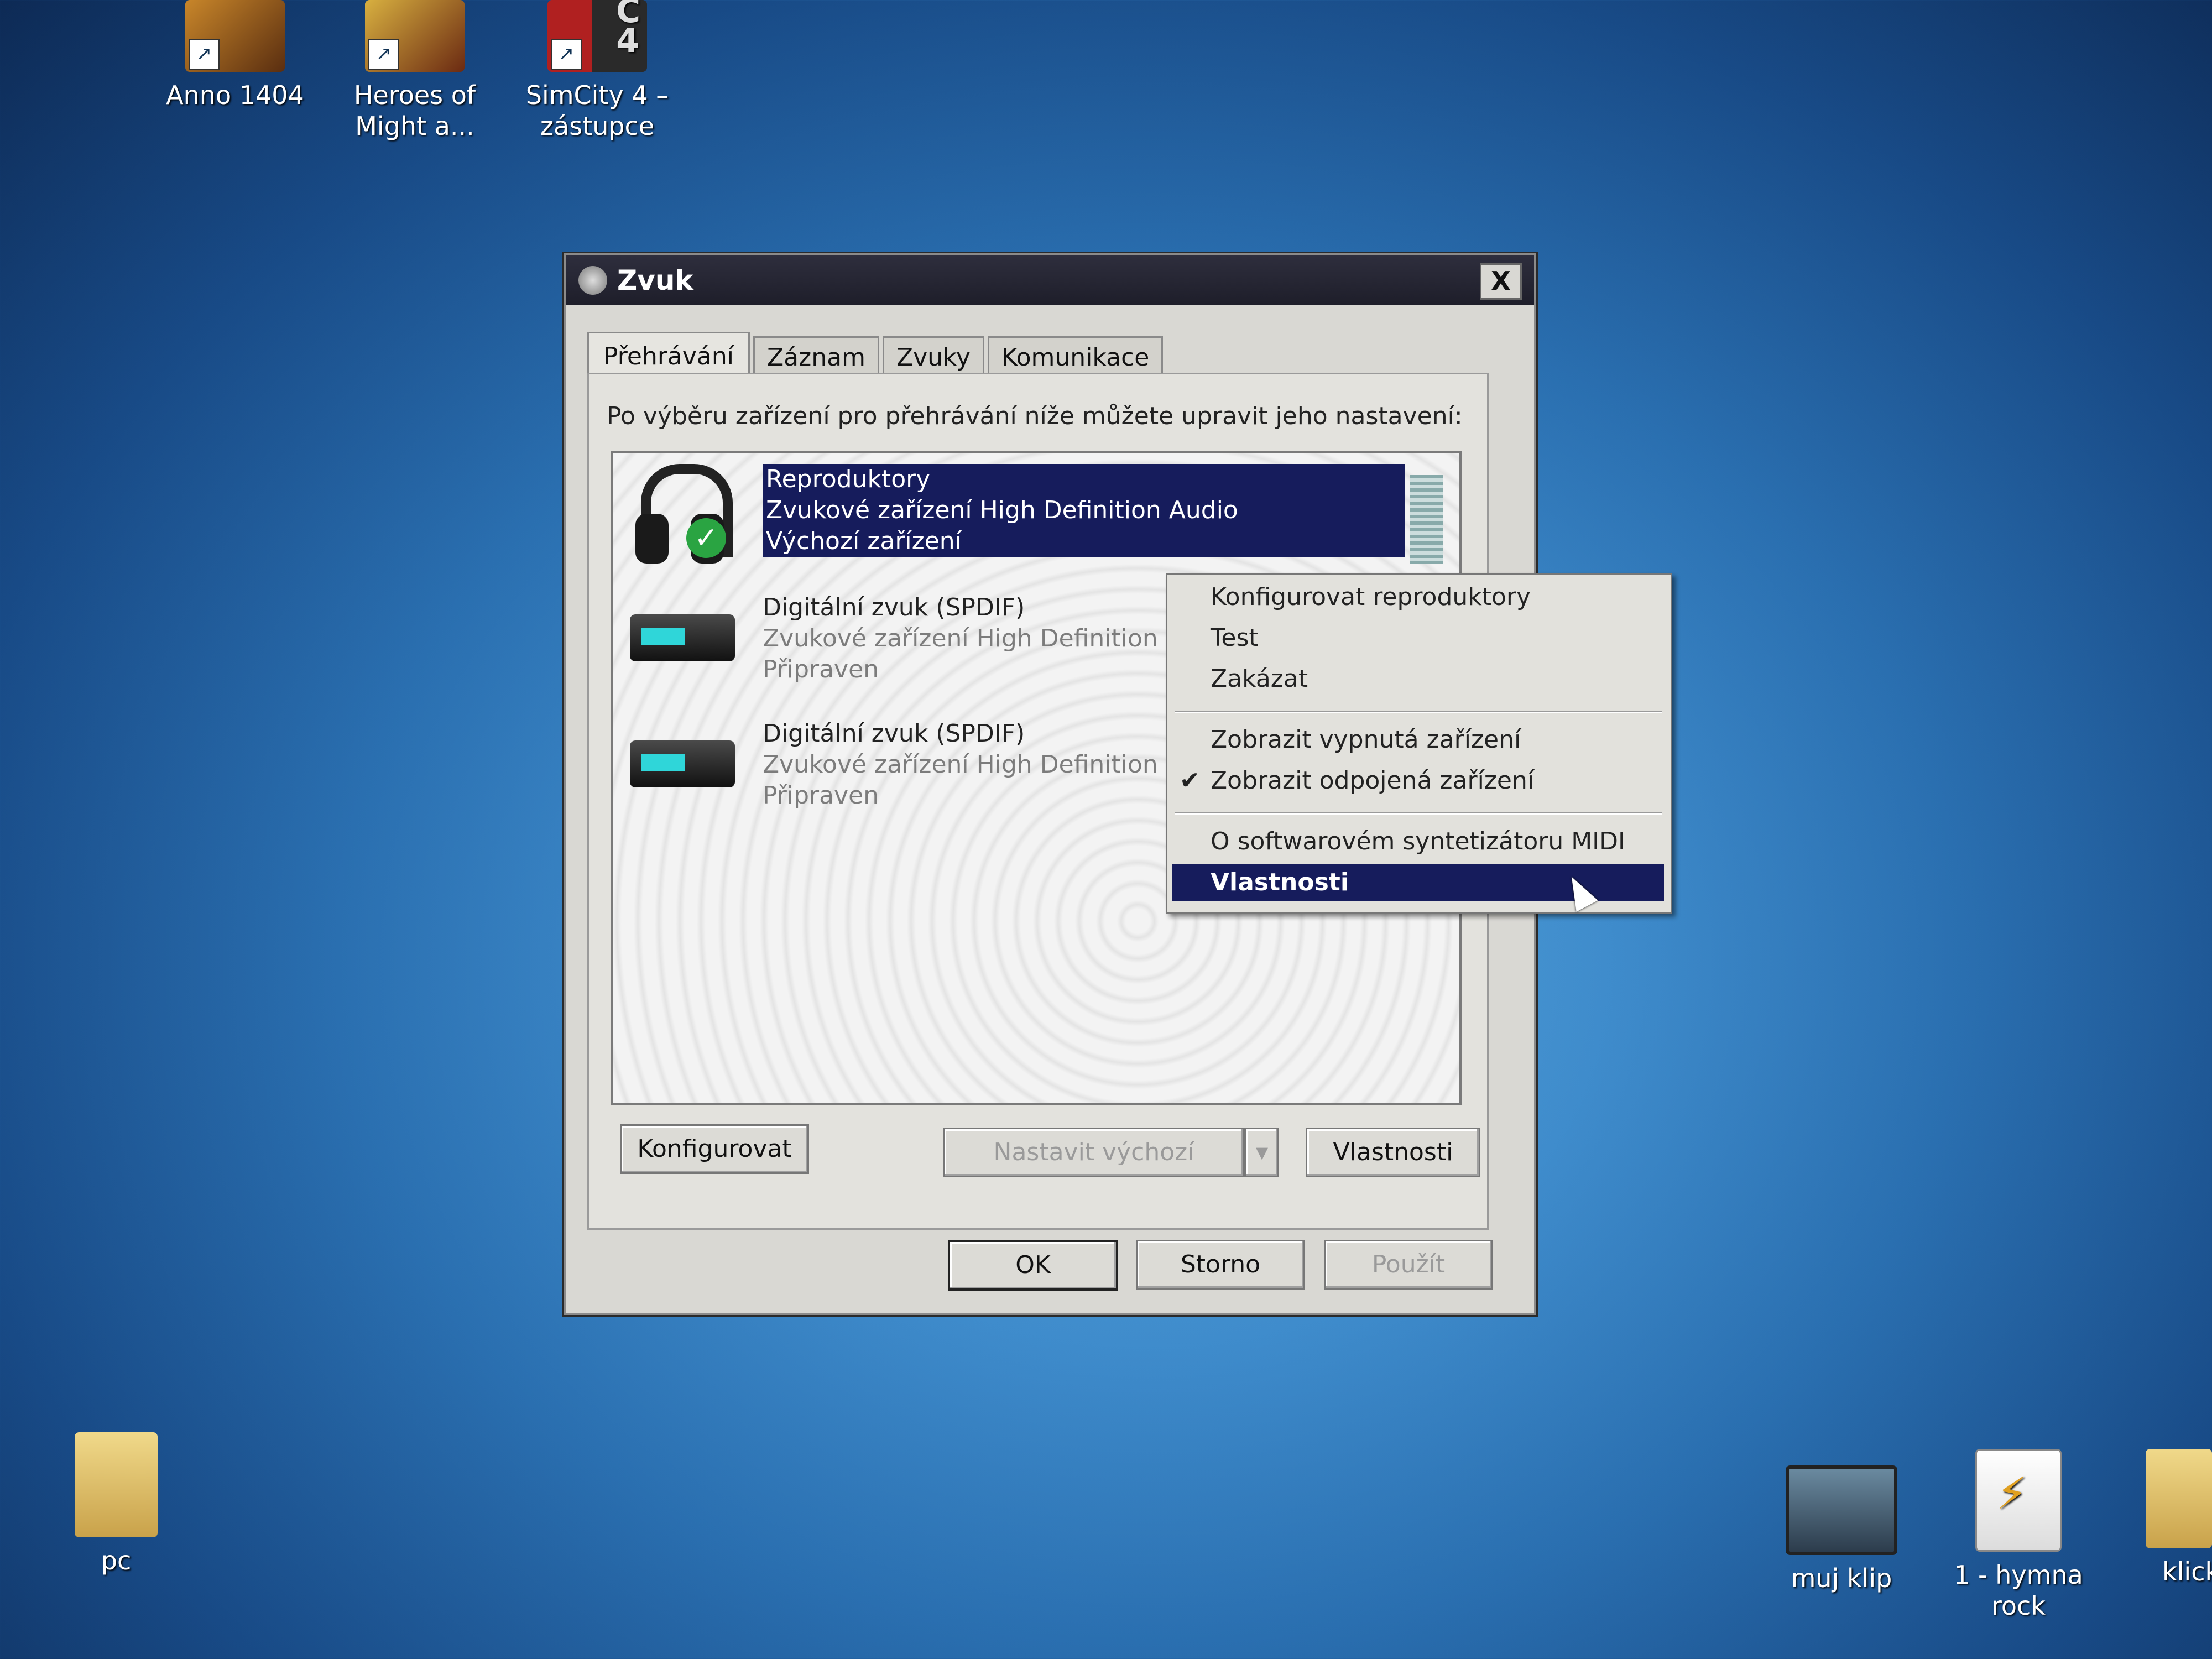  I want to click on properties-button: Vlastnosti, so click(1393, 1152).